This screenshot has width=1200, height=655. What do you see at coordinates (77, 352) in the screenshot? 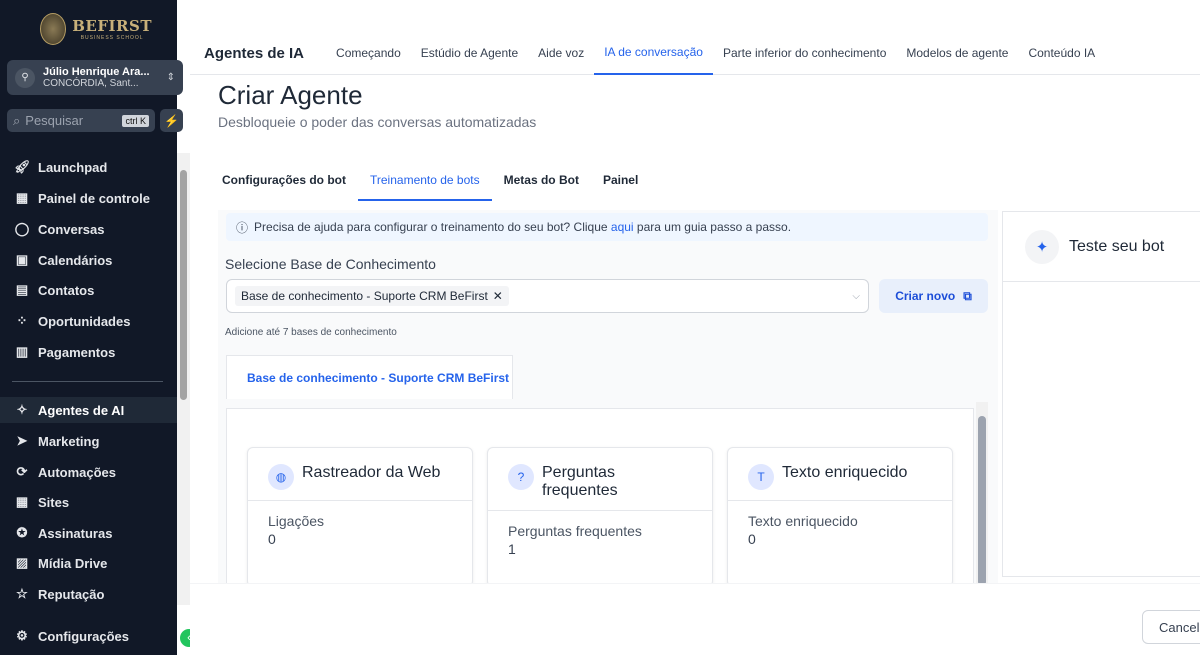
I see `sidebar-item-label: Pagamentos` at bounding box center [77, 352].